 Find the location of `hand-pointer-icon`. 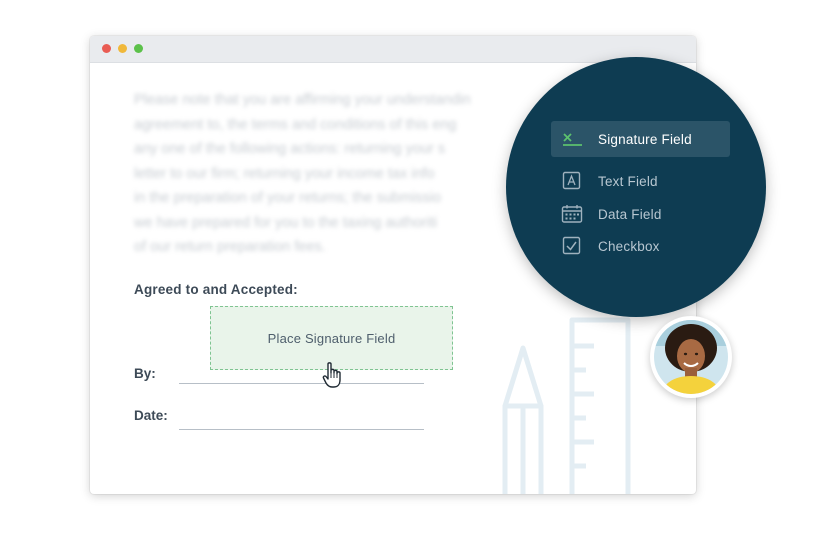

hand-pointer-icon is located at coordinates (331, 375).